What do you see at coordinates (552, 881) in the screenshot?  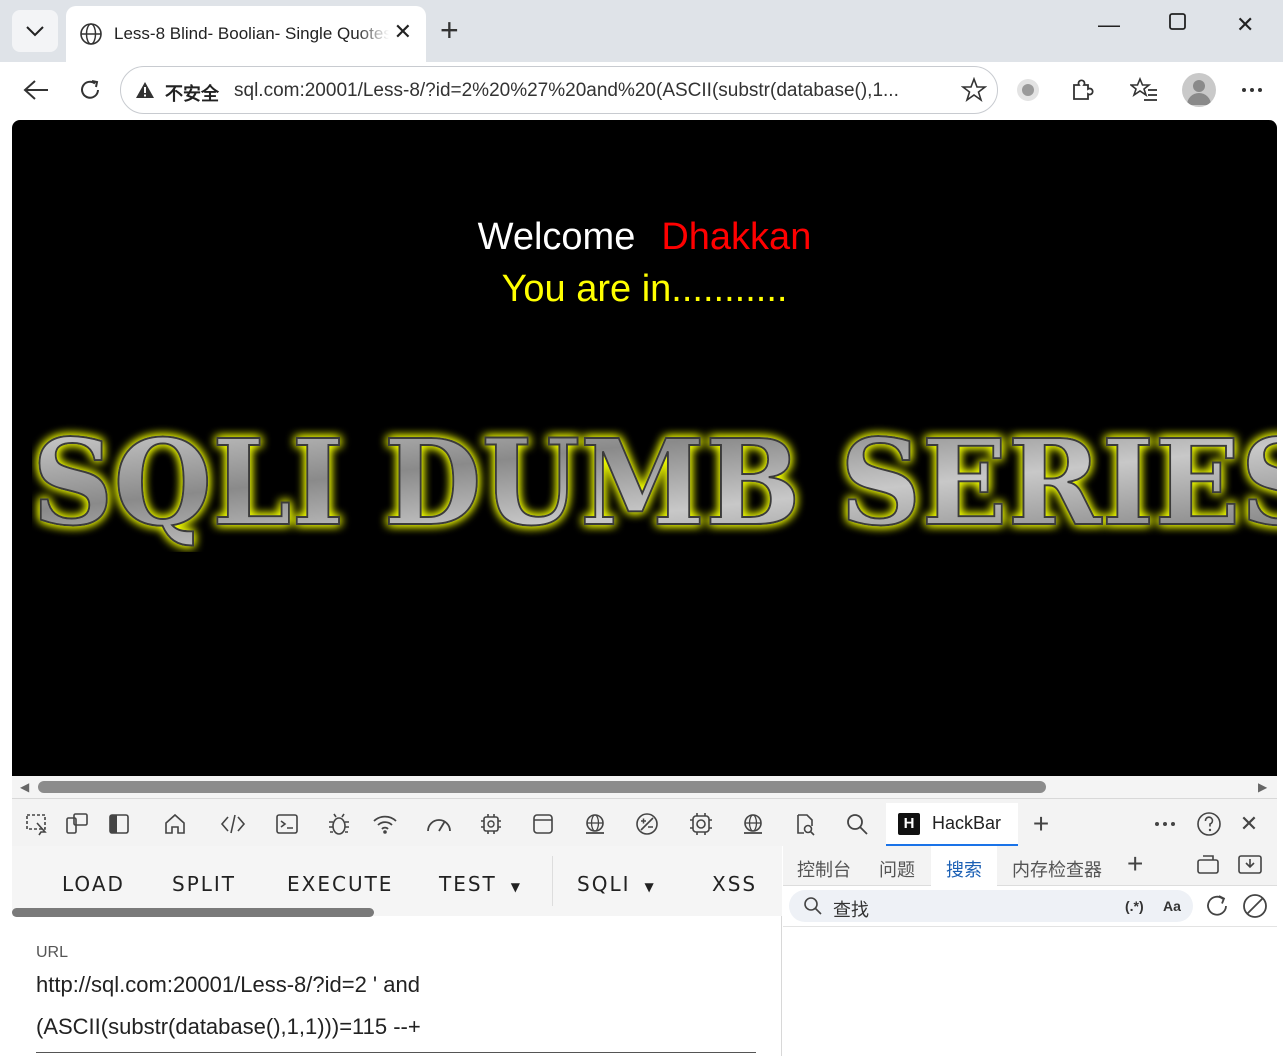 I see `menu-divider` at bounding box center [552, 881].